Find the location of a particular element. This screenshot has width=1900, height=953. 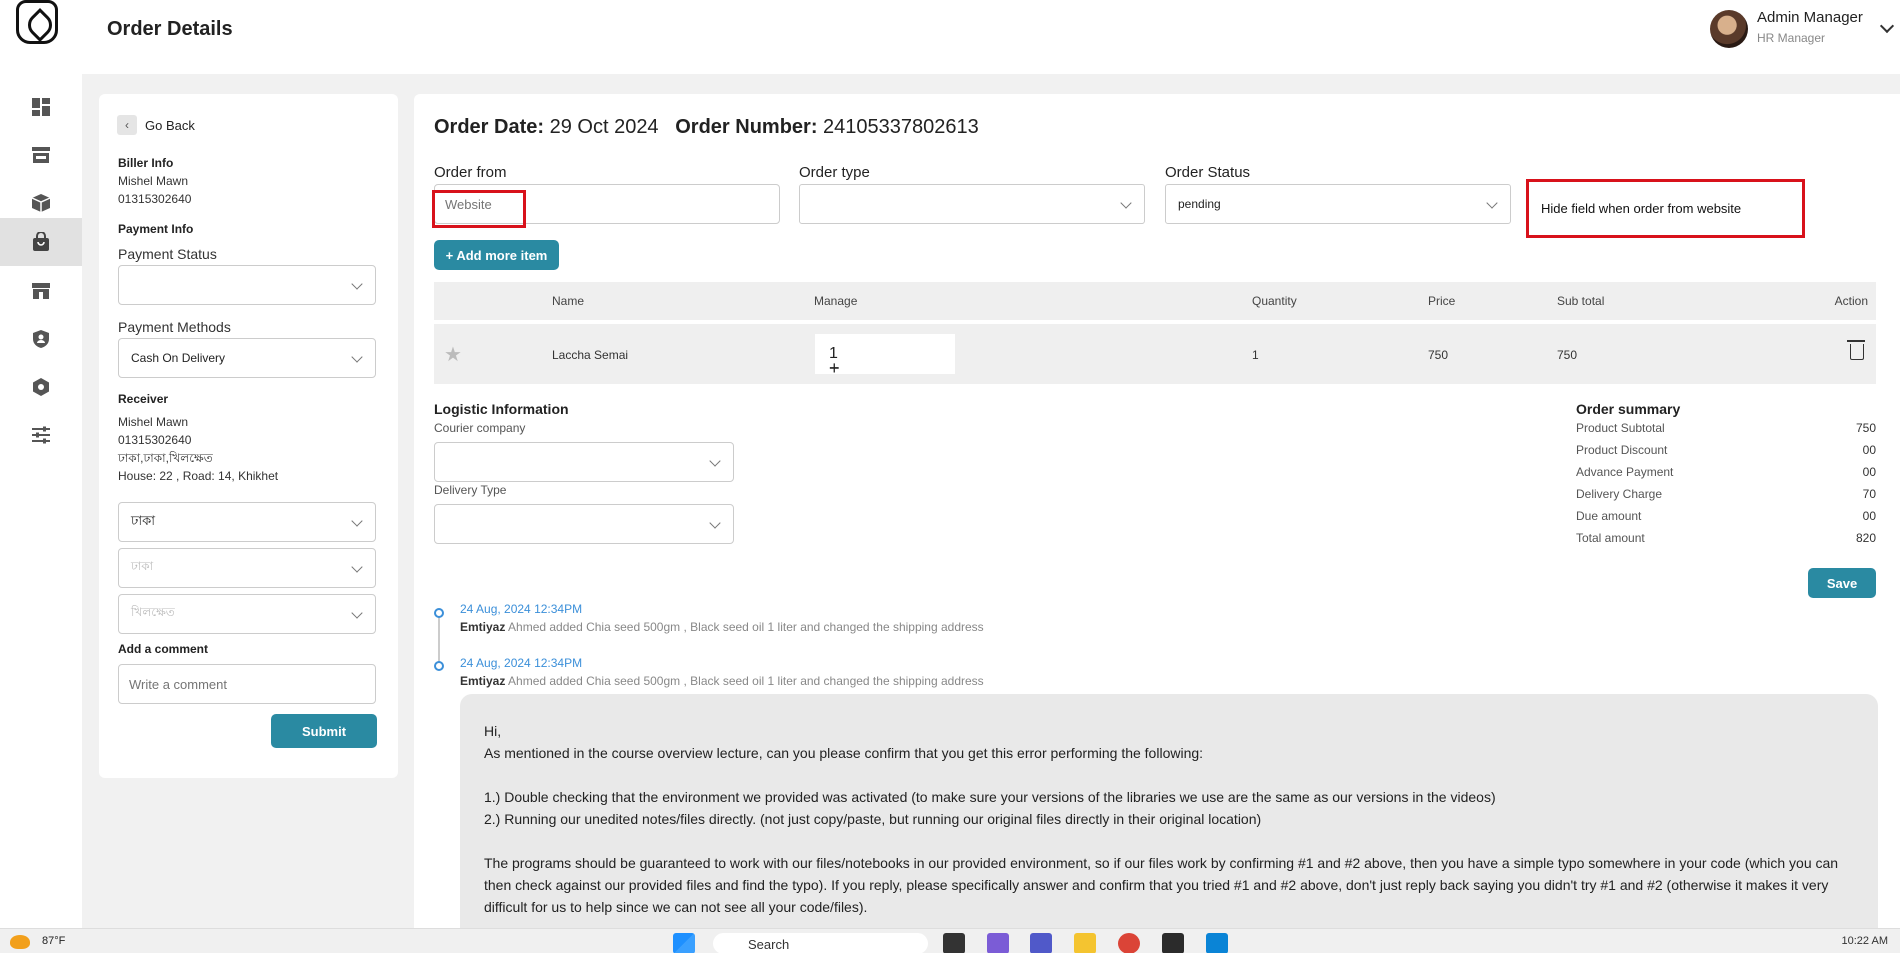

col-action: Action is located at coordinates (1851, 301).